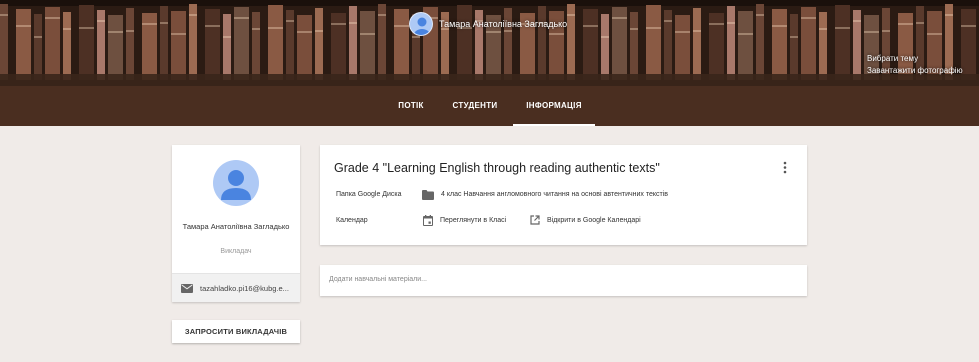  Describe the element at coordinates (421, 24) in the screenshot. I see `banner-avatar-icon` at that location.